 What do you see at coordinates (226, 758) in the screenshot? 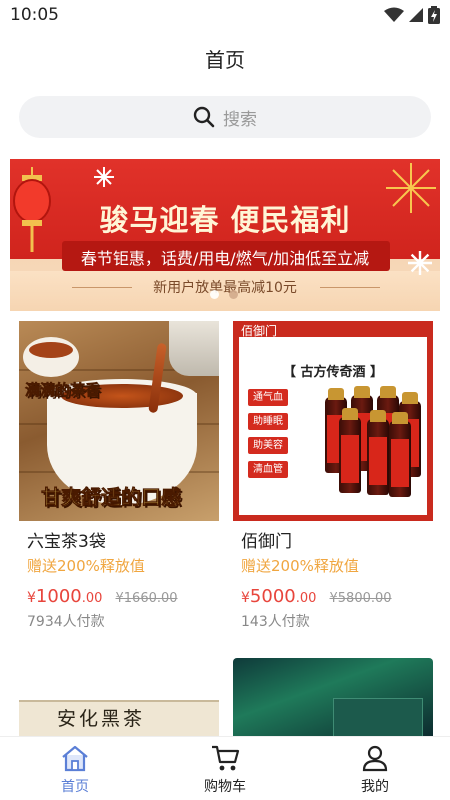
I see `cart-icon` at bounding box center [226, 758].